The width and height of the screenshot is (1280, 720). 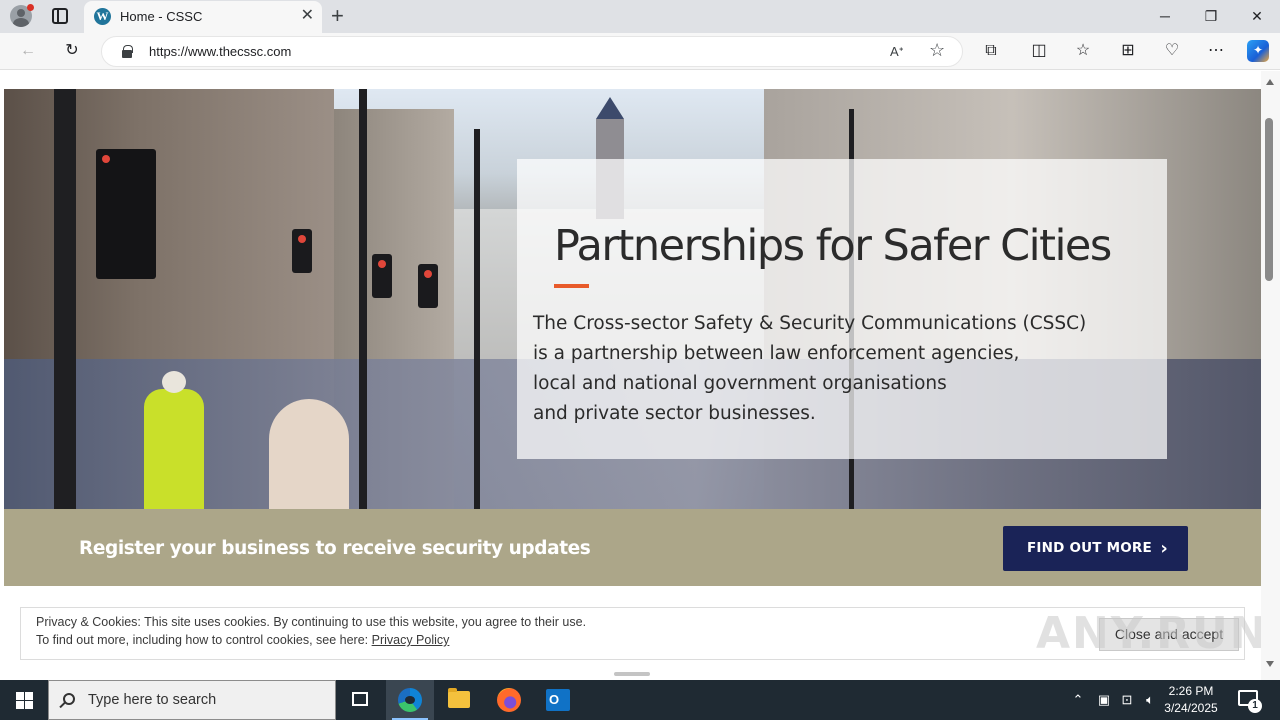 What do you see at coordinates (60, 16) in the screenshot?
I see `tab-actions-icon` at bounding box center [60, 16].